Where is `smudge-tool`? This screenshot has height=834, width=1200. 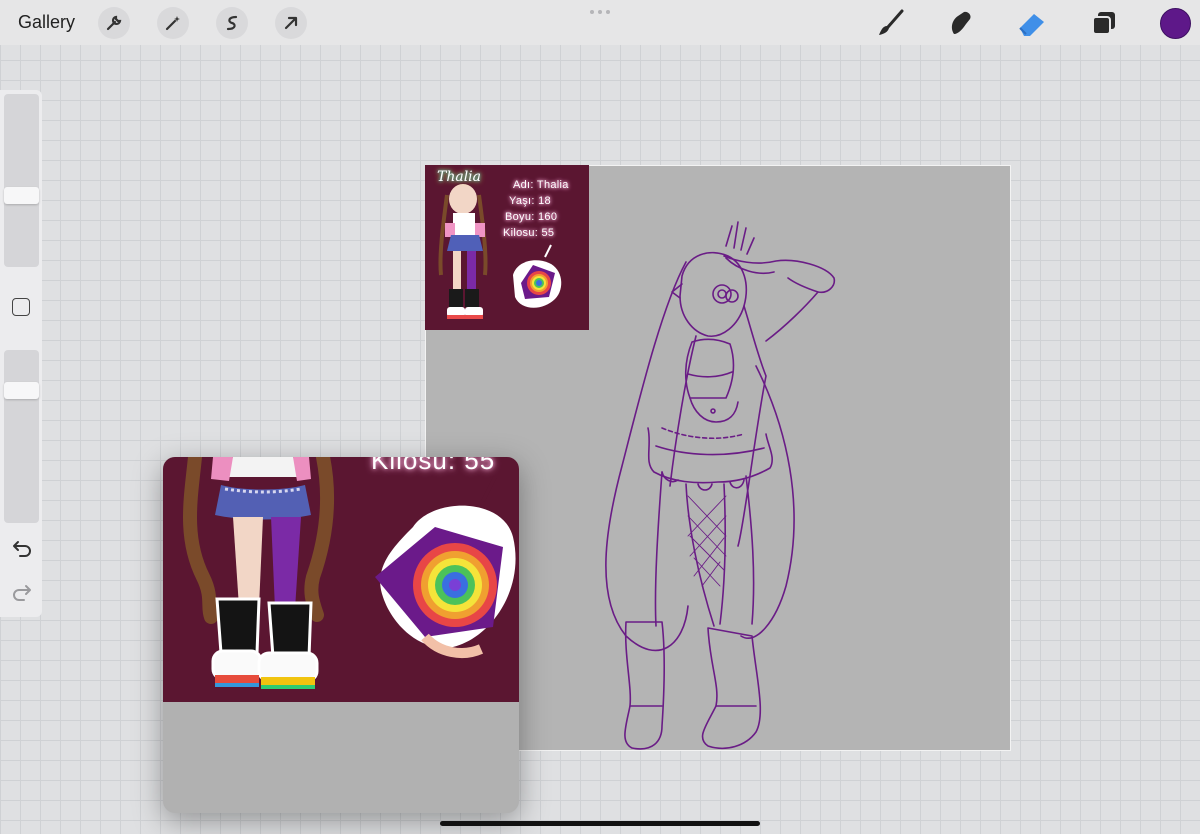 smudge-tool is located at coordinates (961, 23).